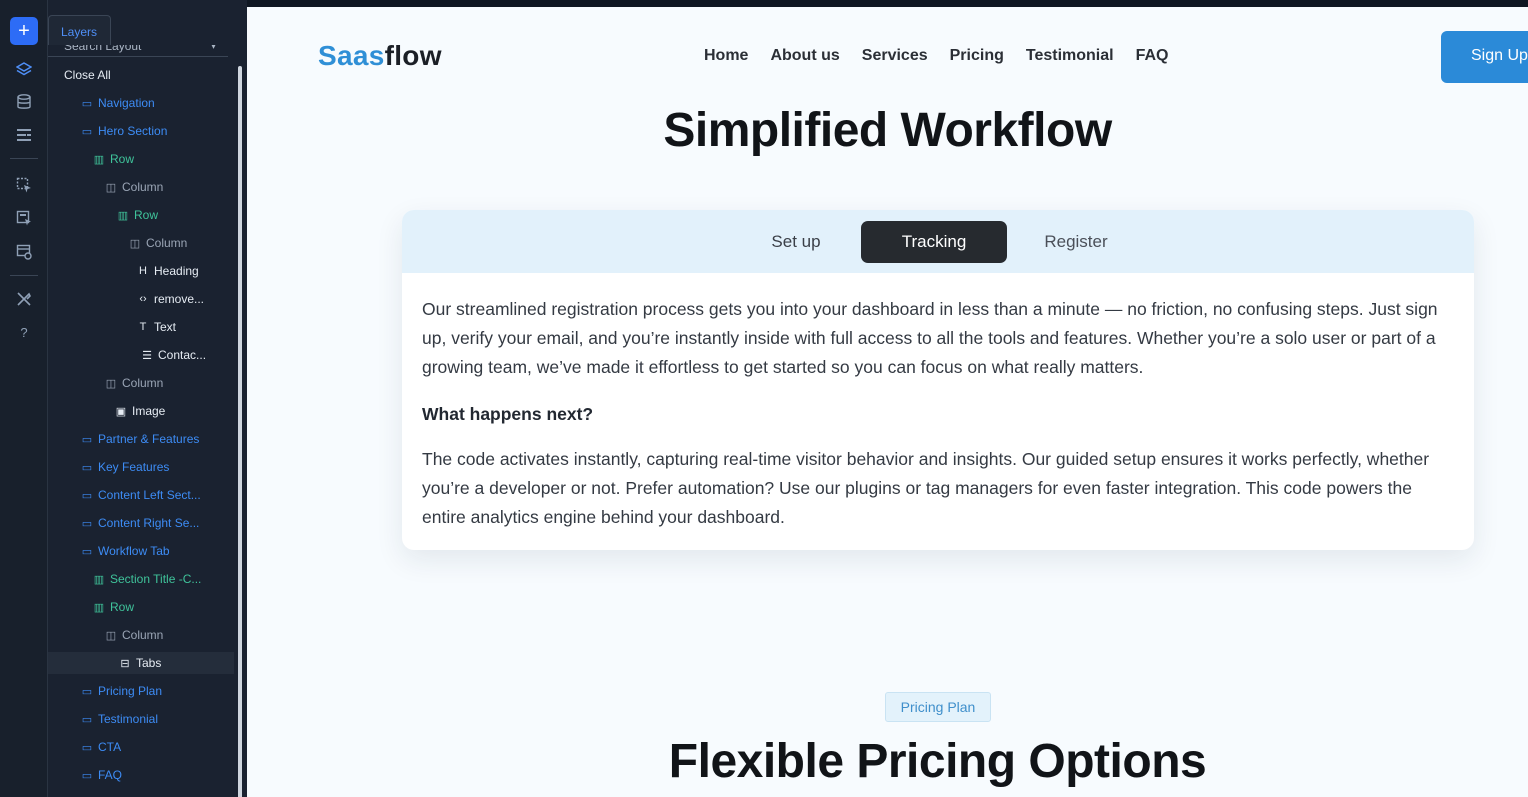  Describe the element at coordinates (934, 242) in the screenshot. I see `tab-tracking: Tracking` at that location.